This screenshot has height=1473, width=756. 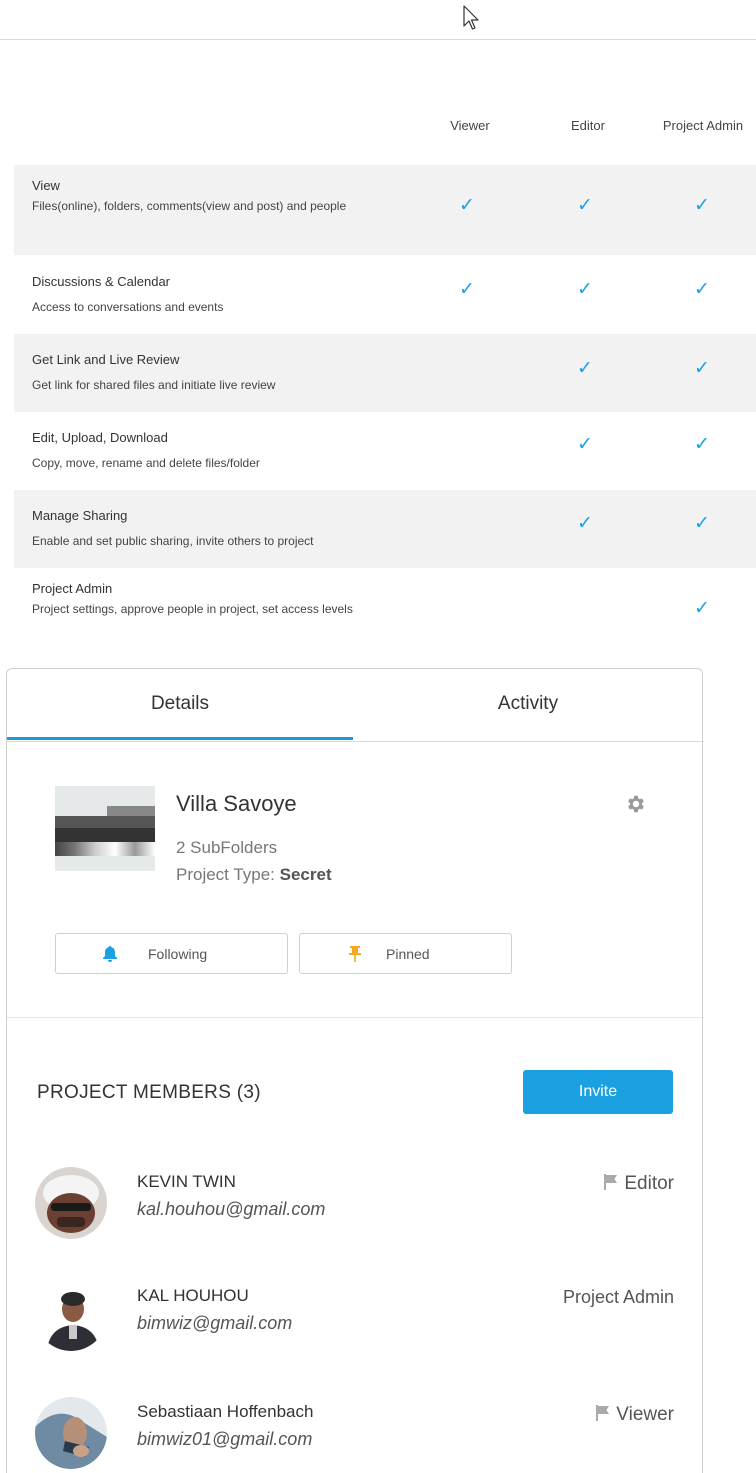 What do you see at coordinates (305, 874) in the screenshot?
I see `project-type-value: Secret` at bounding box center [305, 874].